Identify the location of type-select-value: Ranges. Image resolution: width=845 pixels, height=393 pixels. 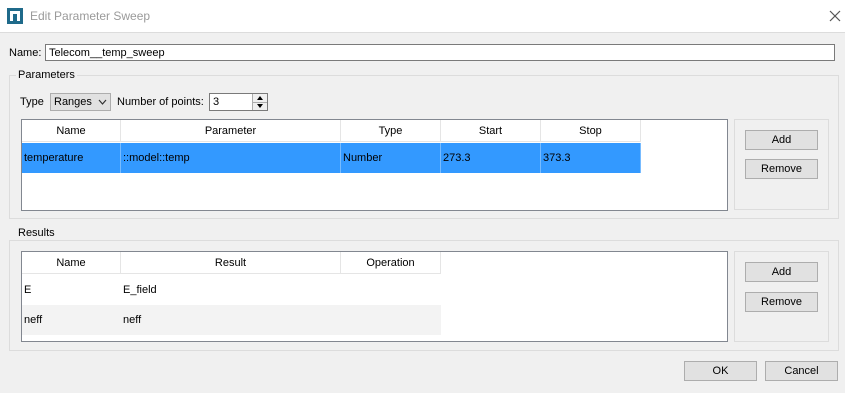
(73, 102).